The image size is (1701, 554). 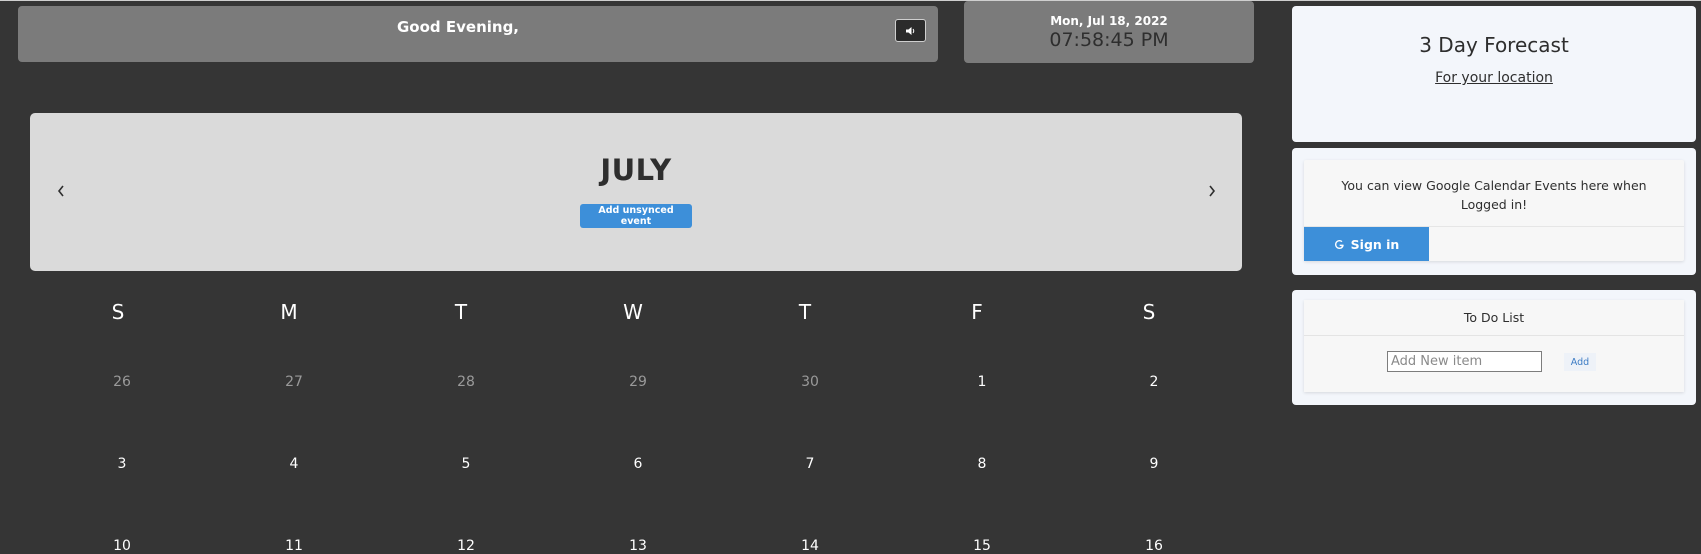 What do you see at coordinates (1154, 464) in the screenshot?
I see `calendar-day: 9` at bounding box center [1154, 464].